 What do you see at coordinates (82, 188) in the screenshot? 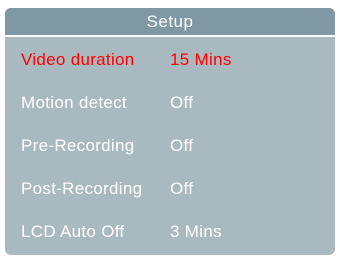
I see `menu-item-label: Post-Recording` at bounding box center [82, 188].